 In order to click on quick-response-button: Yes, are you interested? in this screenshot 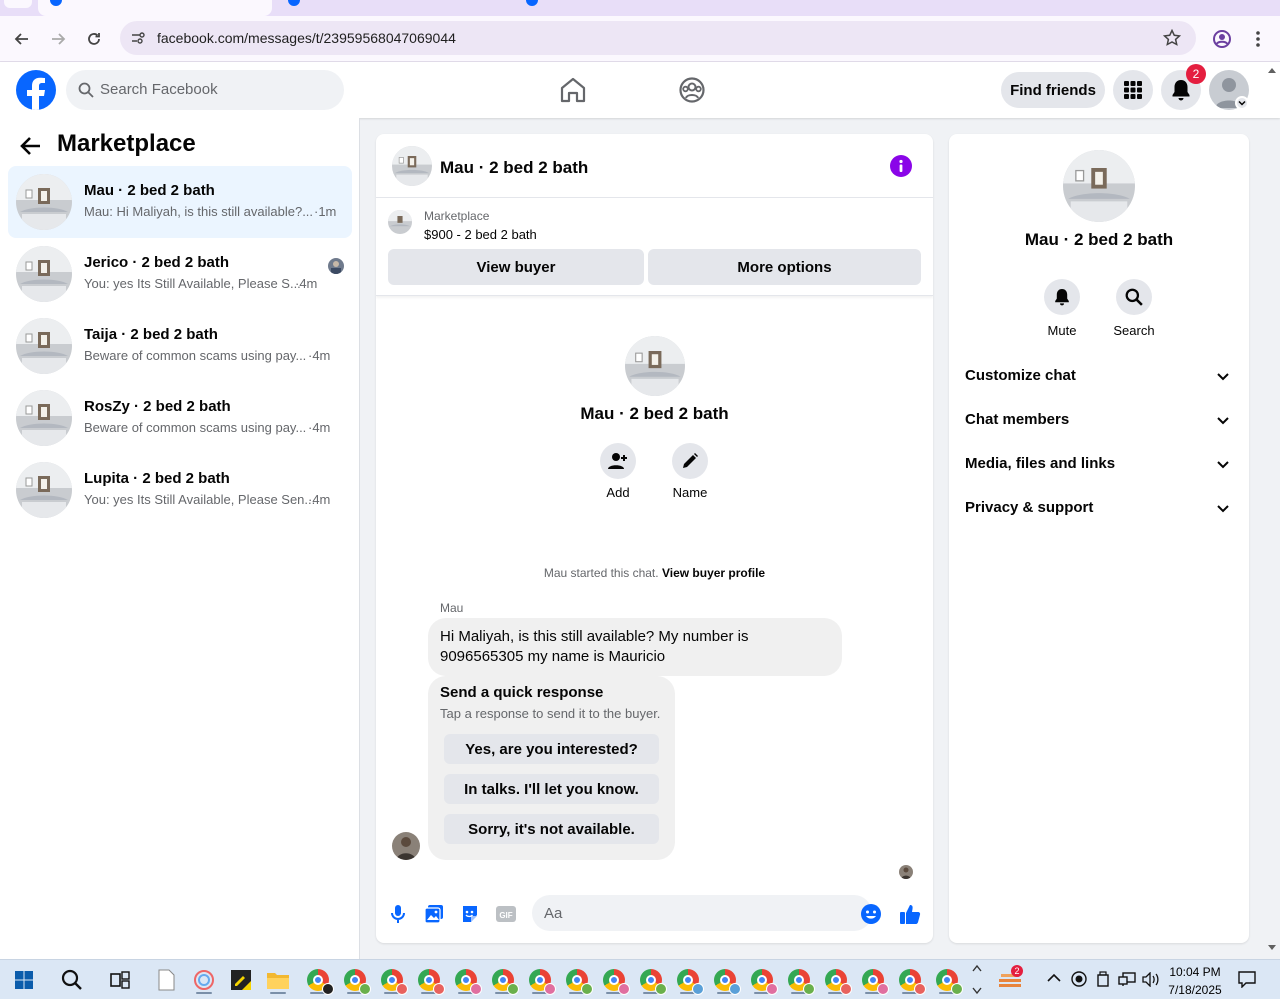, I will do `click(551, 749)`.